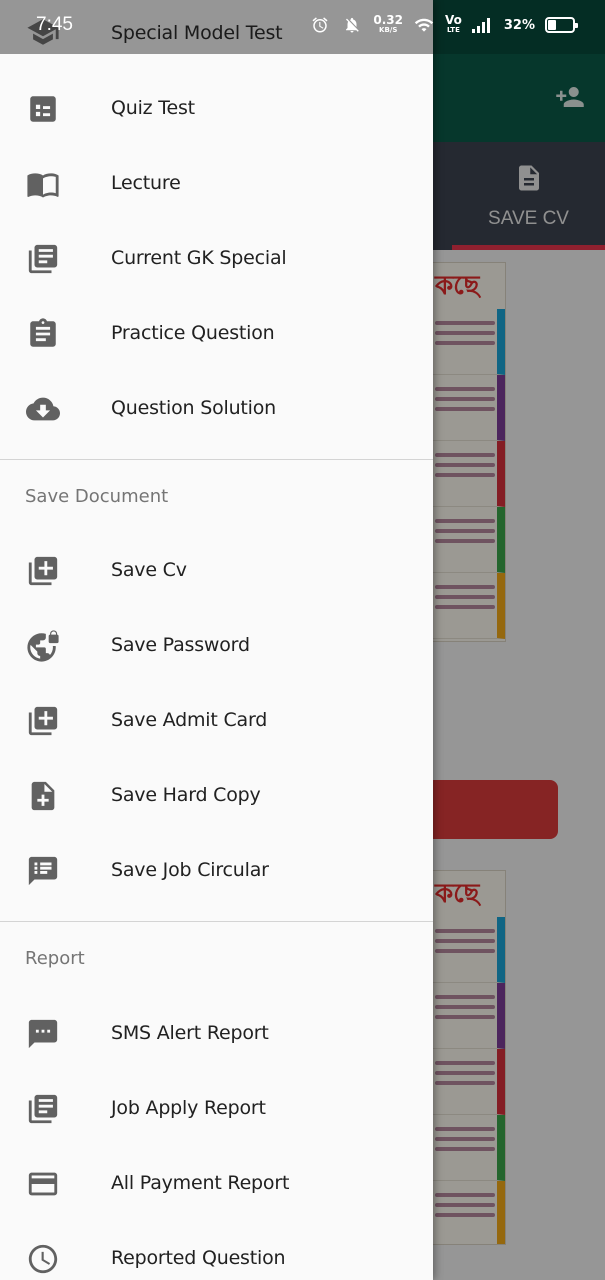 The image size is (605, 1280). What do you see at coordinates (43, 184) in the screenshot?
I see `book-open-icon` at bounding box center [43, 184].